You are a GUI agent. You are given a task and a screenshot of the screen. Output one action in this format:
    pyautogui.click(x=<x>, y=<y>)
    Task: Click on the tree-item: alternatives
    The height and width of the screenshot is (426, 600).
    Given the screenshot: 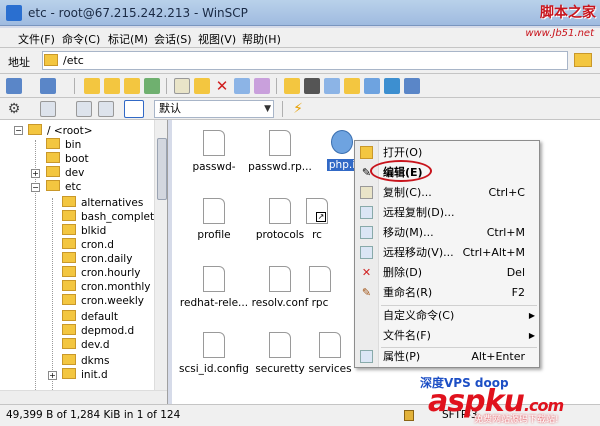 What is the action you would take?
    pyautogui.click(x=102, y=203)
    